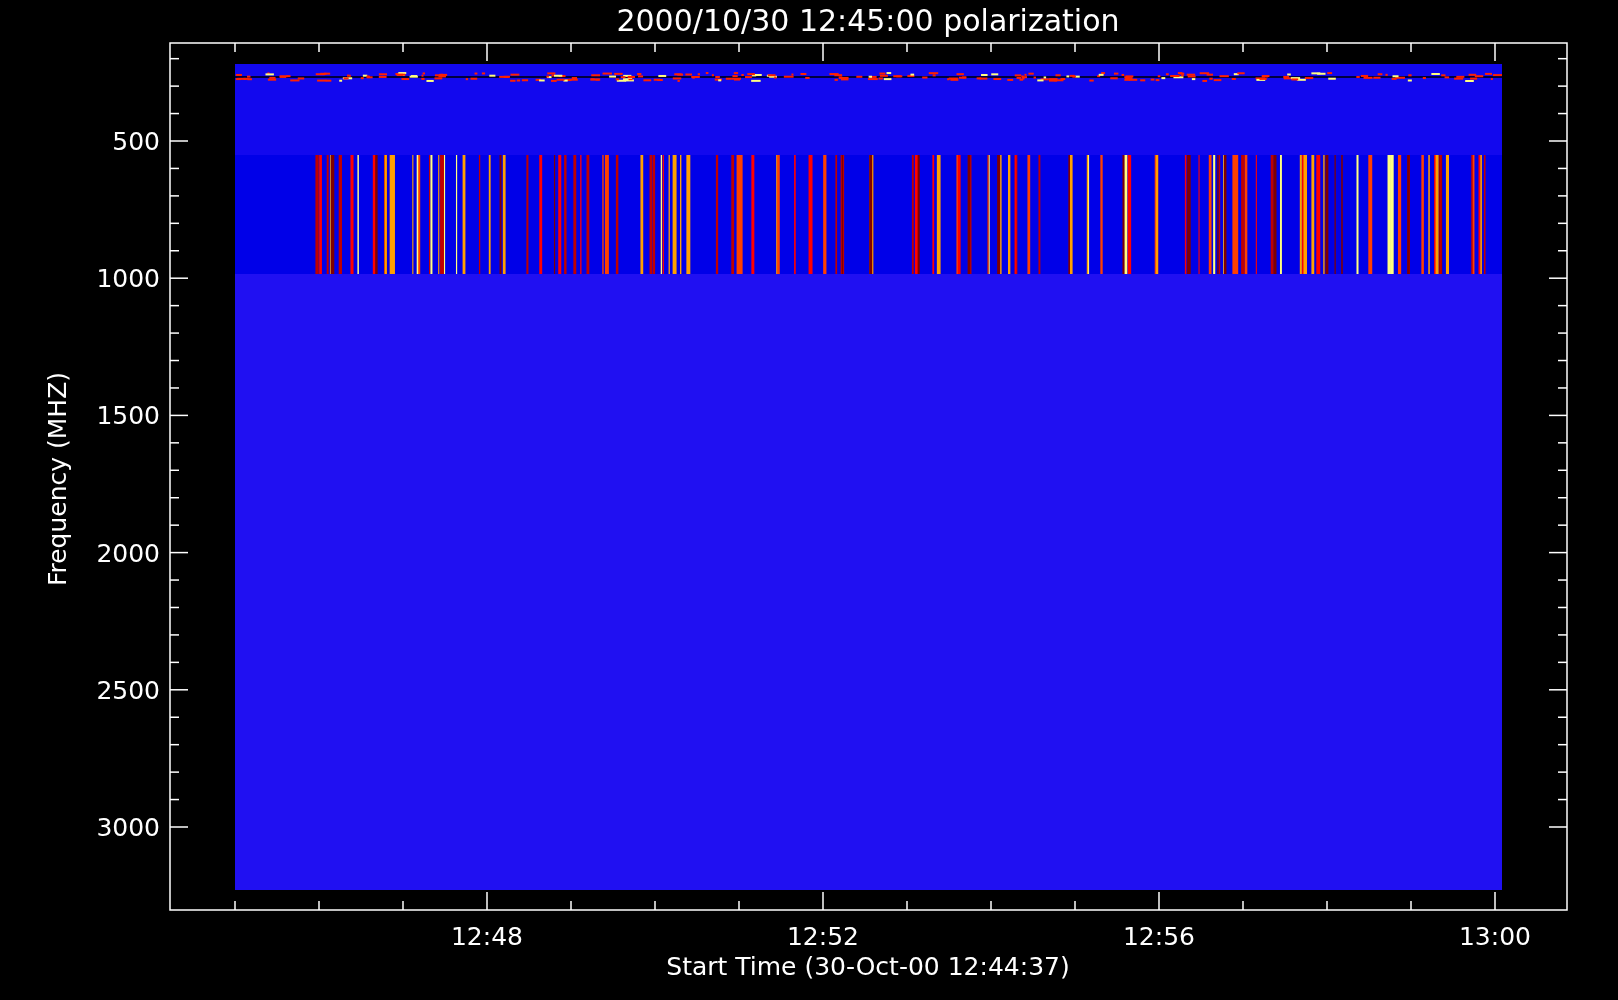  Describe the element at coordinates (1159, 936) in the screenshot. I see `x-tick-label: 12:56` at that location.